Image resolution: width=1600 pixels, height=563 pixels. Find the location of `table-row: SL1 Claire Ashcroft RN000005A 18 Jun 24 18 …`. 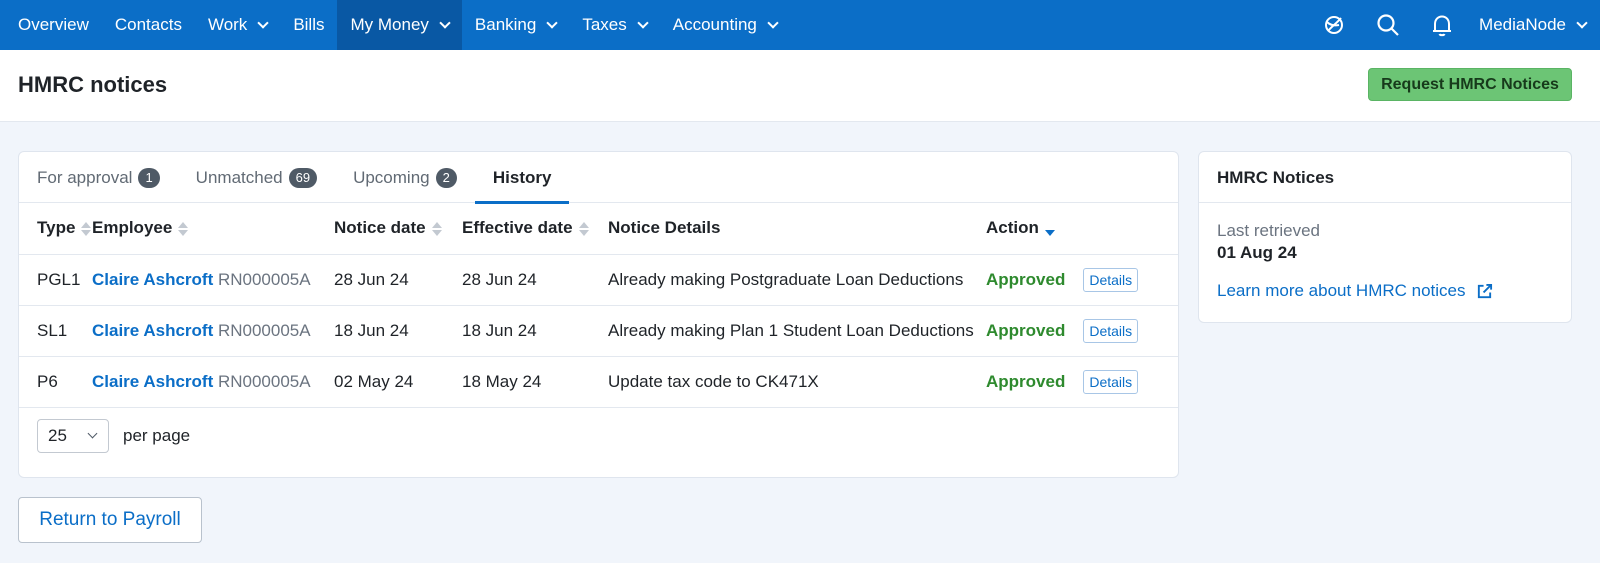

table-row: SL1 Claire Ashcroft RN000005A 18 Jun 24 18 … is located at coordinates (598, 331).